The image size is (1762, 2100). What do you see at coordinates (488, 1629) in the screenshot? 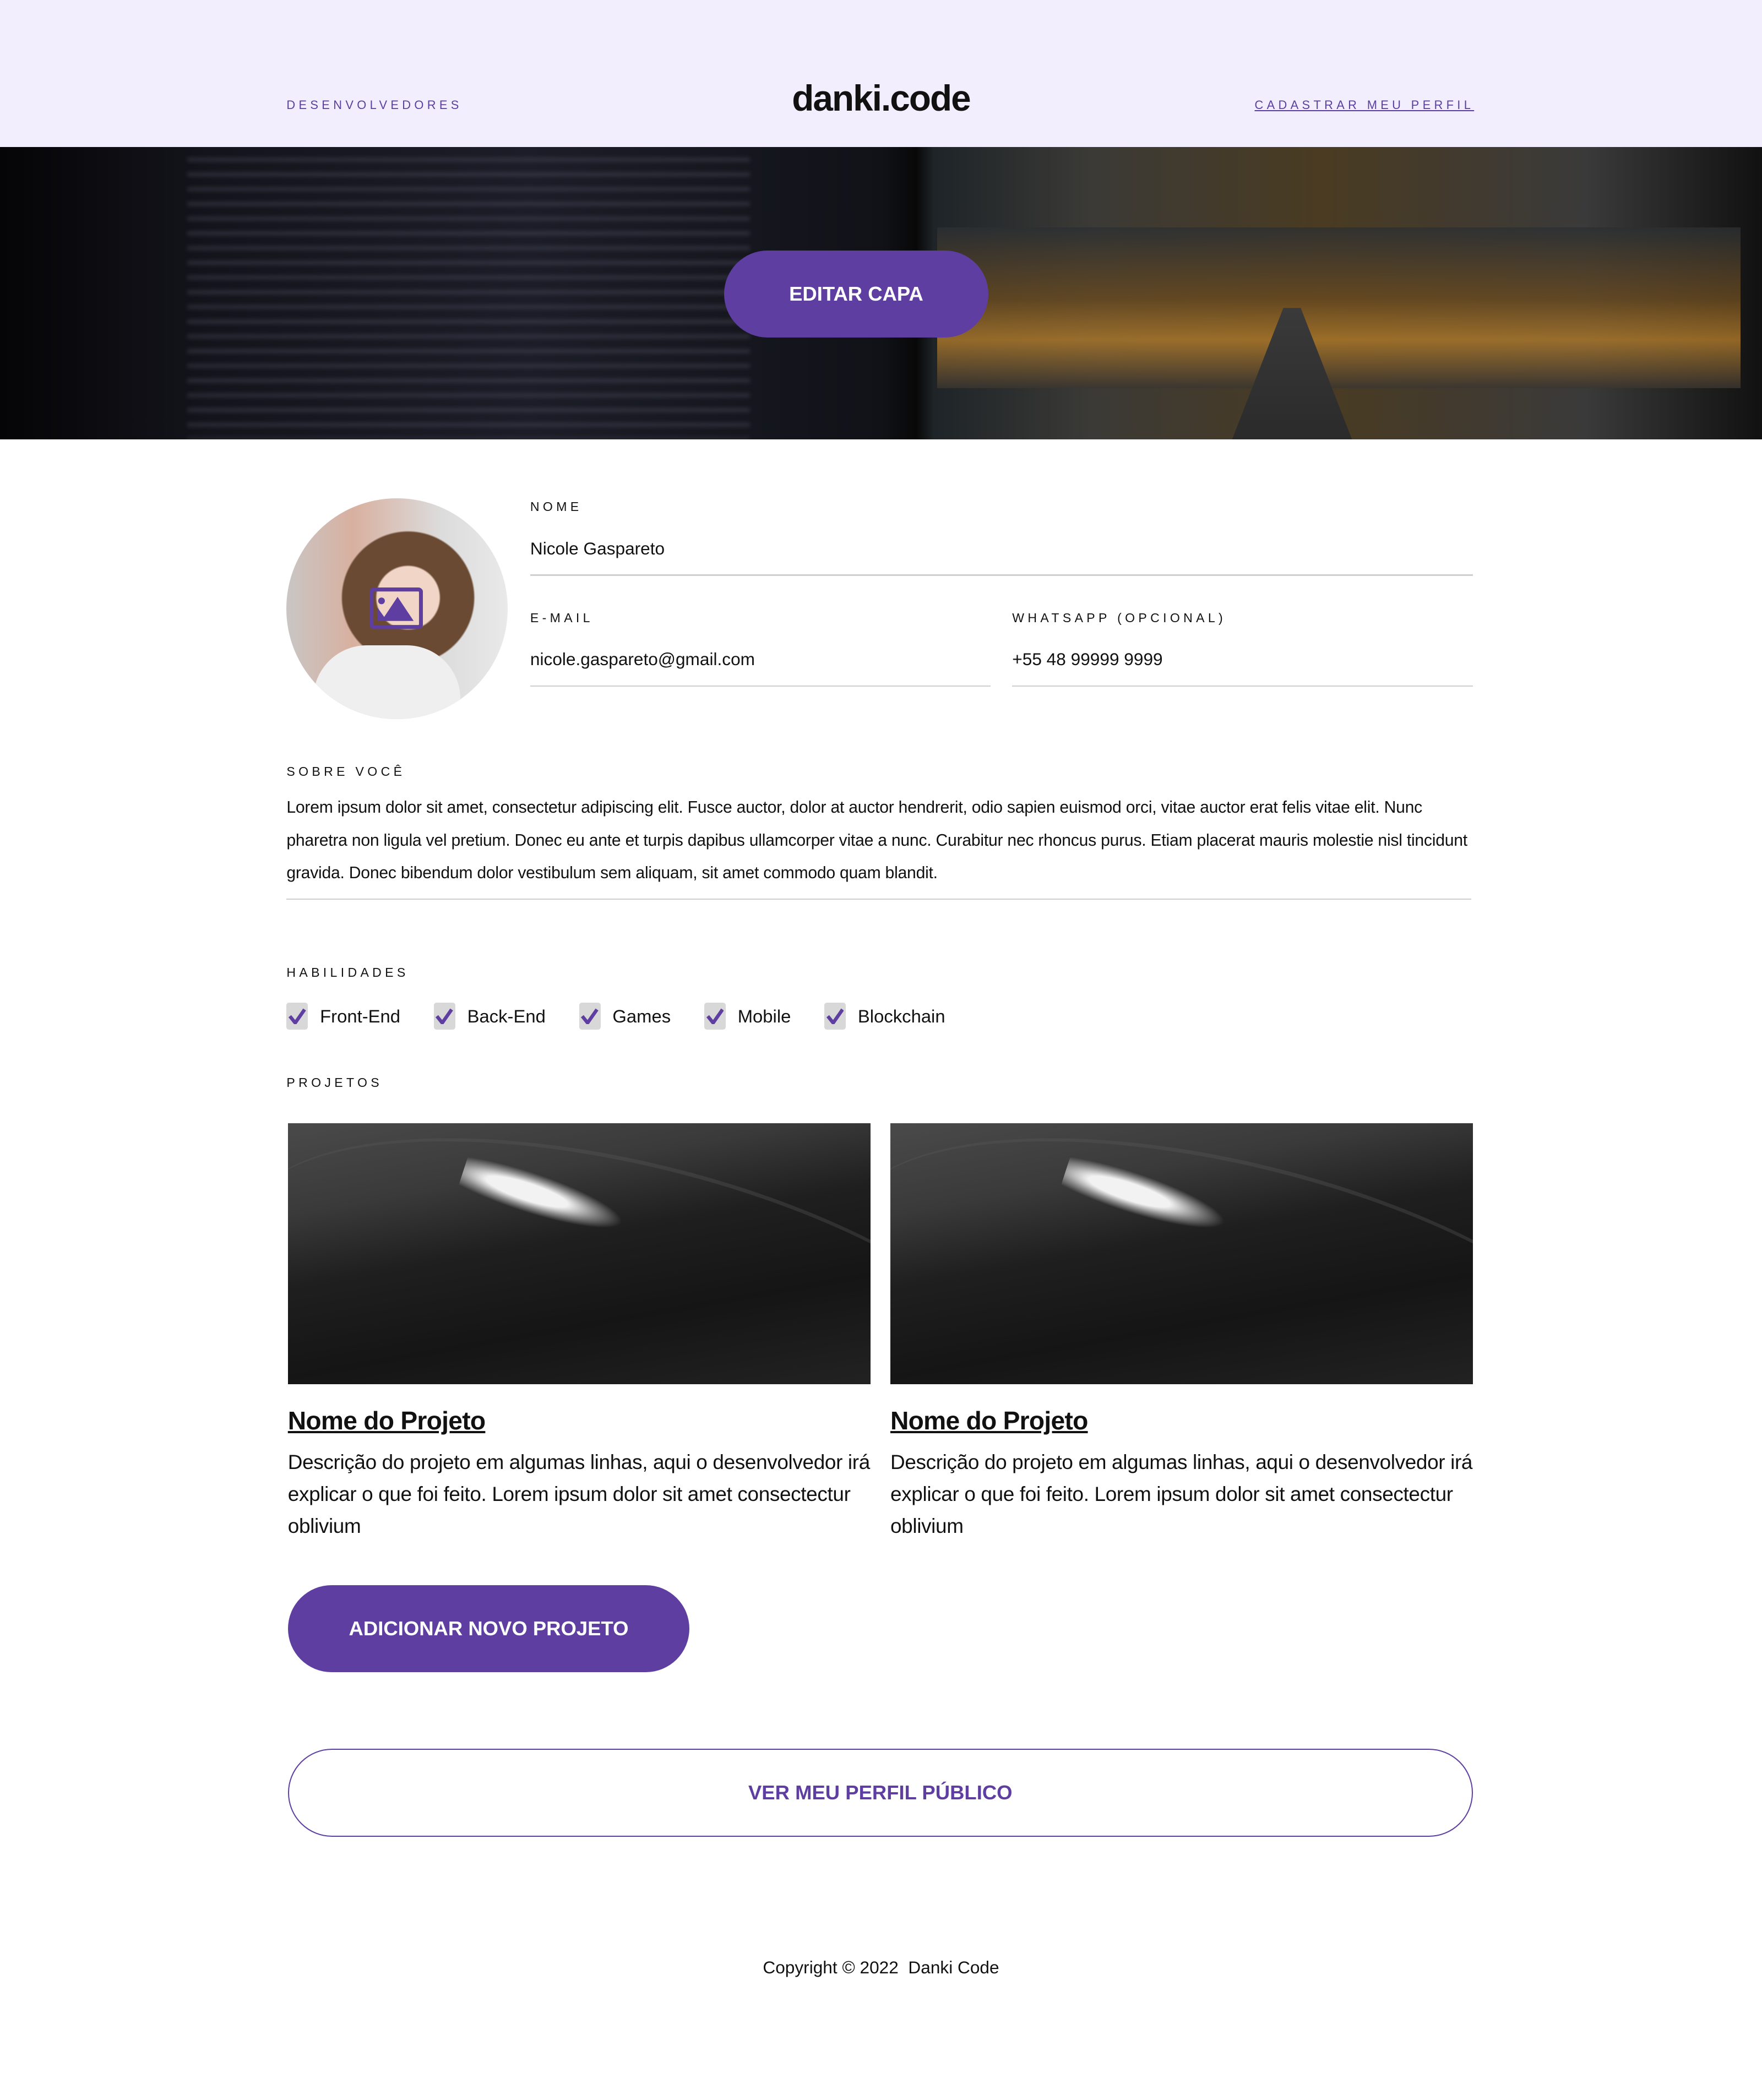
I see `add-project-button: ADICIONAR NOVO PROJETO` at bounding box center [488, 1629].